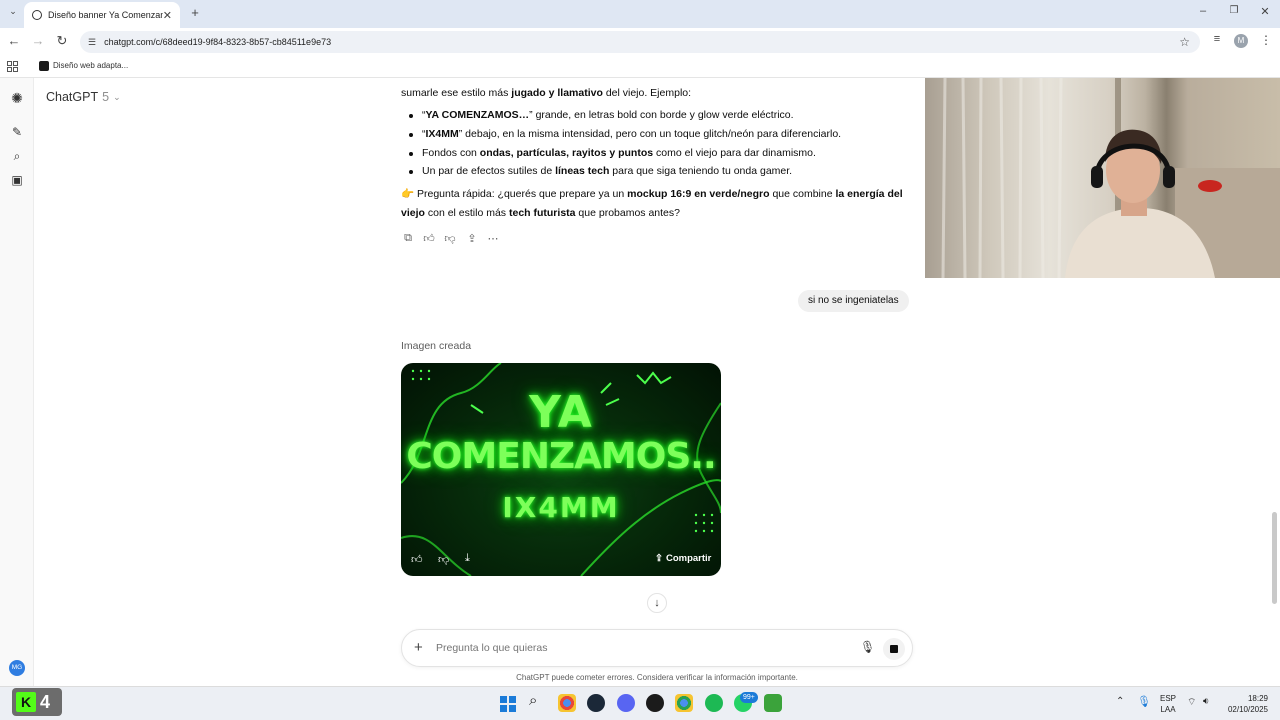 The height and width of the screenshot is (720, 1280). I want to click on model-selector: ChatGPT 5 ⌄, so click(83, 97).